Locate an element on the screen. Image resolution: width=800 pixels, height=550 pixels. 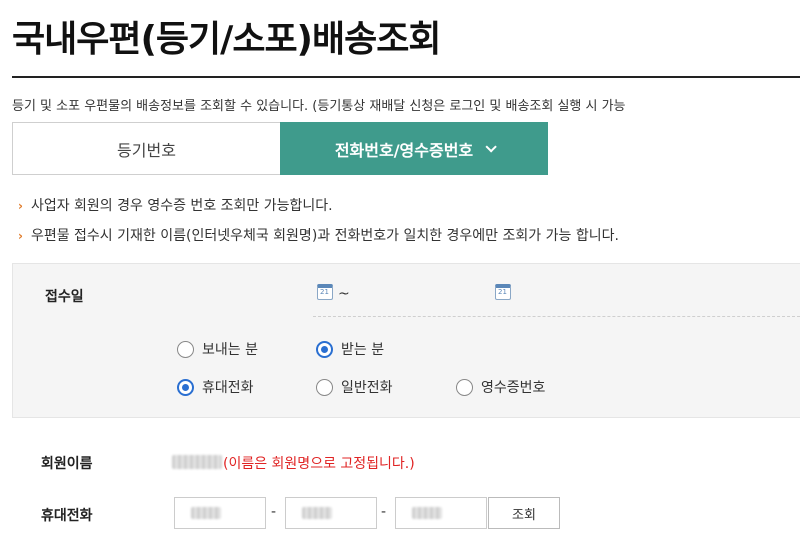
member-name-note: (이름은 회원명으로 고정됩니다.) is located at coordinates (319, 464).